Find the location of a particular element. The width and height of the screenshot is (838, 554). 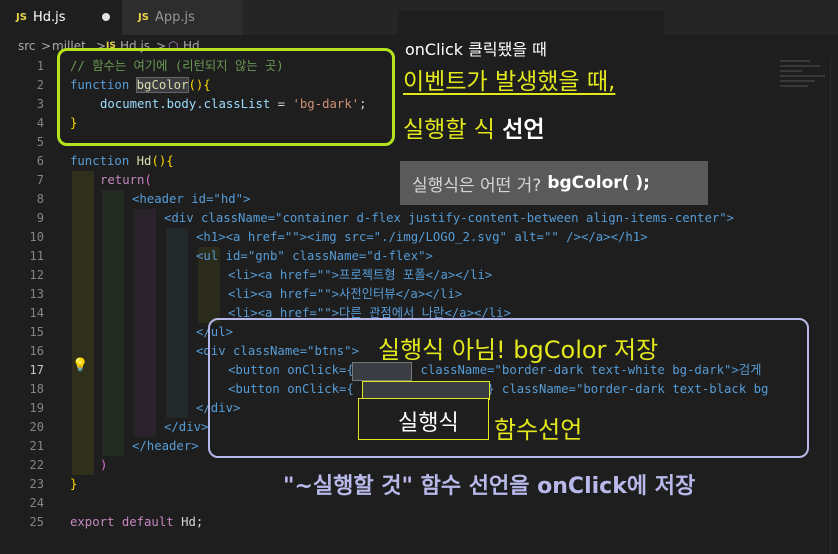

annotation-question-box: 실행식은 어떤 거? bgColor( ); is located at coordinates (554, 183).